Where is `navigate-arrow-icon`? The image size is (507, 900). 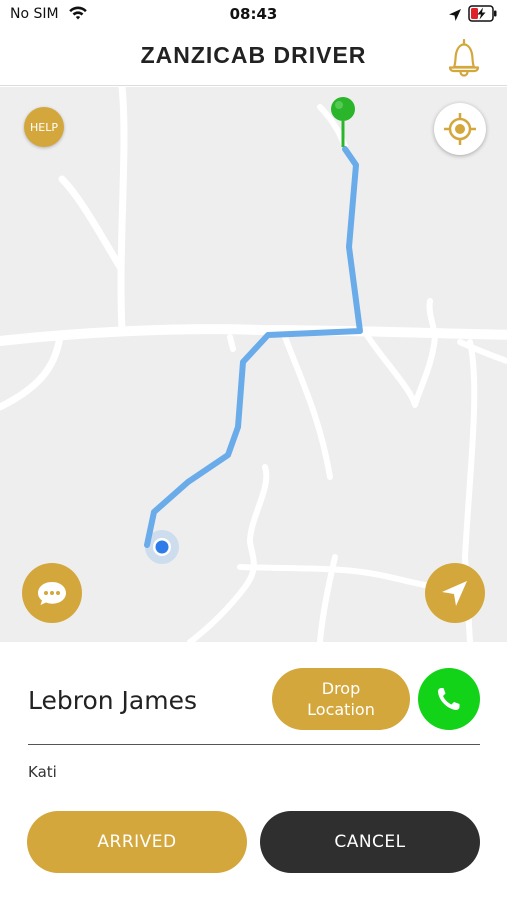
navigate-arrow-icon is located at coordinates (454, 593).